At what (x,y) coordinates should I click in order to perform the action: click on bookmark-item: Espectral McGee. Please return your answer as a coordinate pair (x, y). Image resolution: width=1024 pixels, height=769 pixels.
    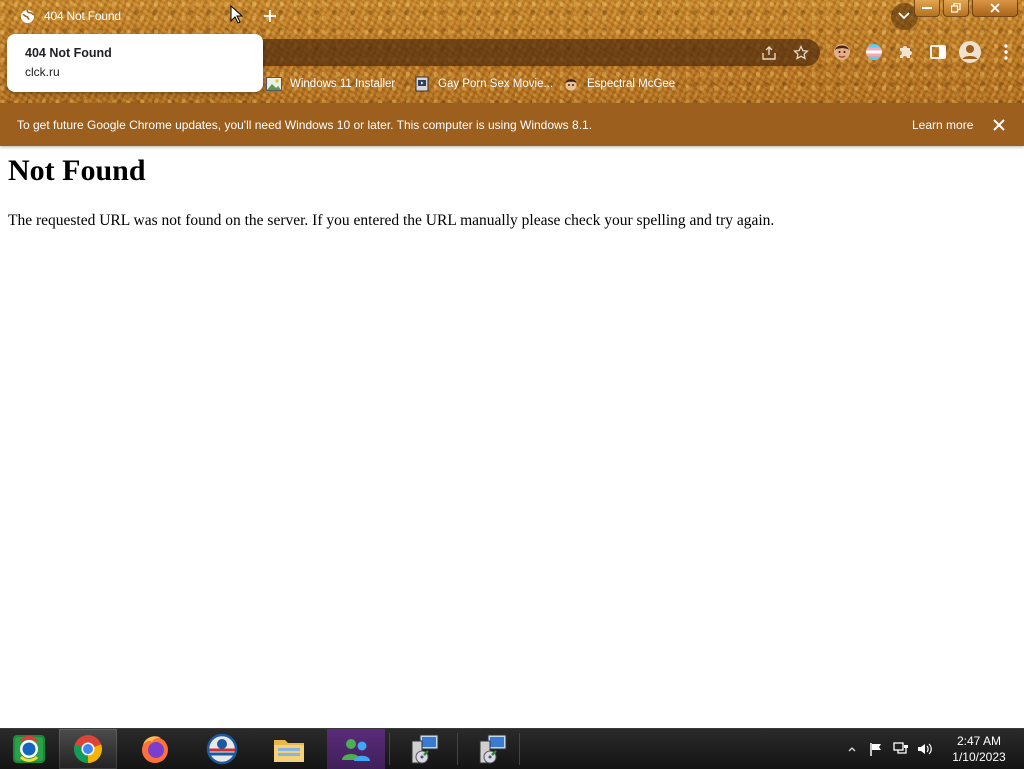
    Looking at the image, I should click on (619, 84).